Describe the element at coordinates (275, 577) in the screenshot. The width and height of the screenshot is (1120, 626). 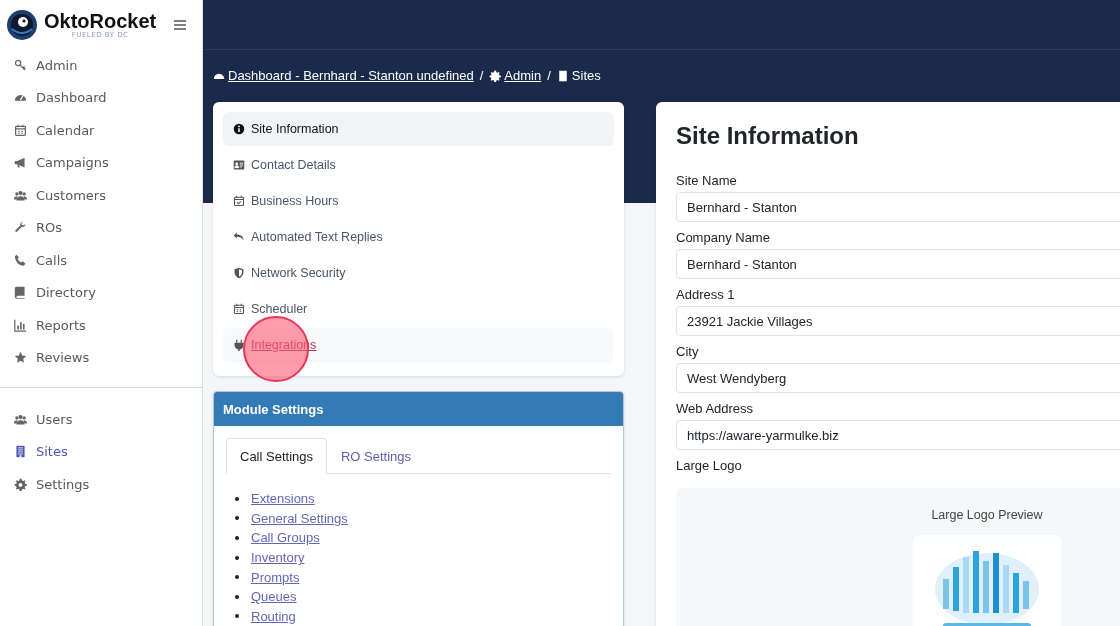
I see `settings-link: Prompts` at that location.